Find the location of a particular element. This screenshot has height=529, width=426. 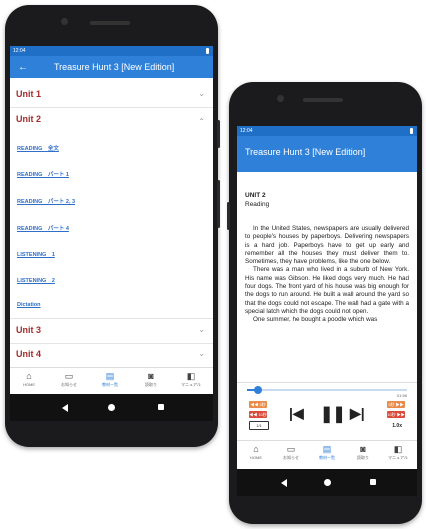

app-bar: ← Treasure Hunt 3 [New Edition] is located at coordinates (111, 67).